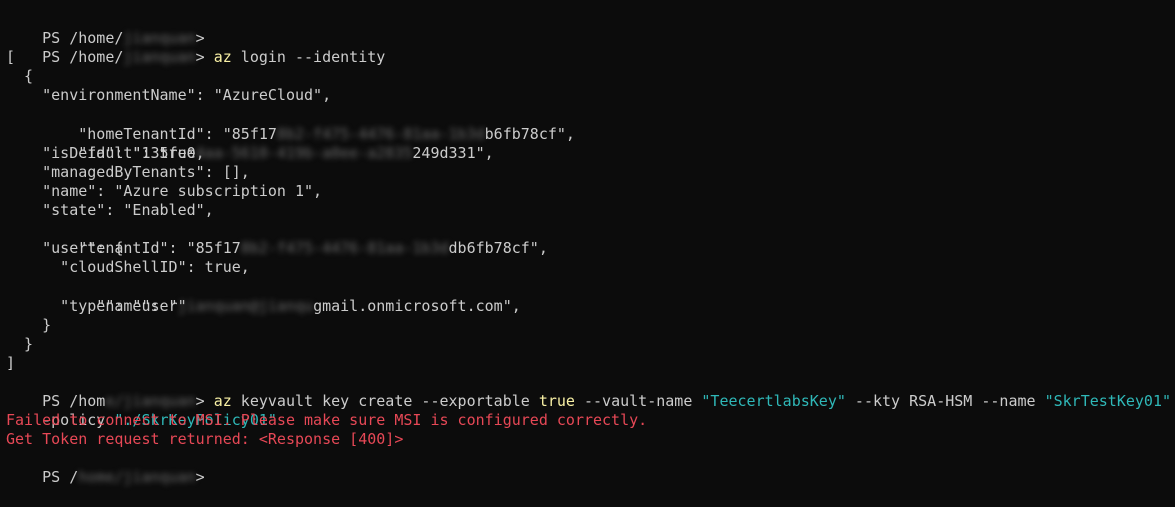  What do you see at coordinates (304, 152) in the screenshot?
I see `masked-id: 4aa-5610-419b-a0ee-a2835` at bounding box center [304, 152].